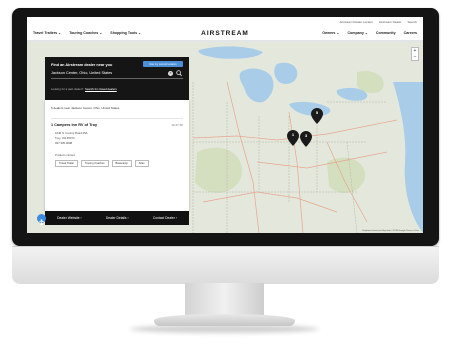 The height and width of the screenshot is (344, 449). I want to click on nav-right: Owners ⌄ Company ⌄ Community Careers, so click(369, 33).